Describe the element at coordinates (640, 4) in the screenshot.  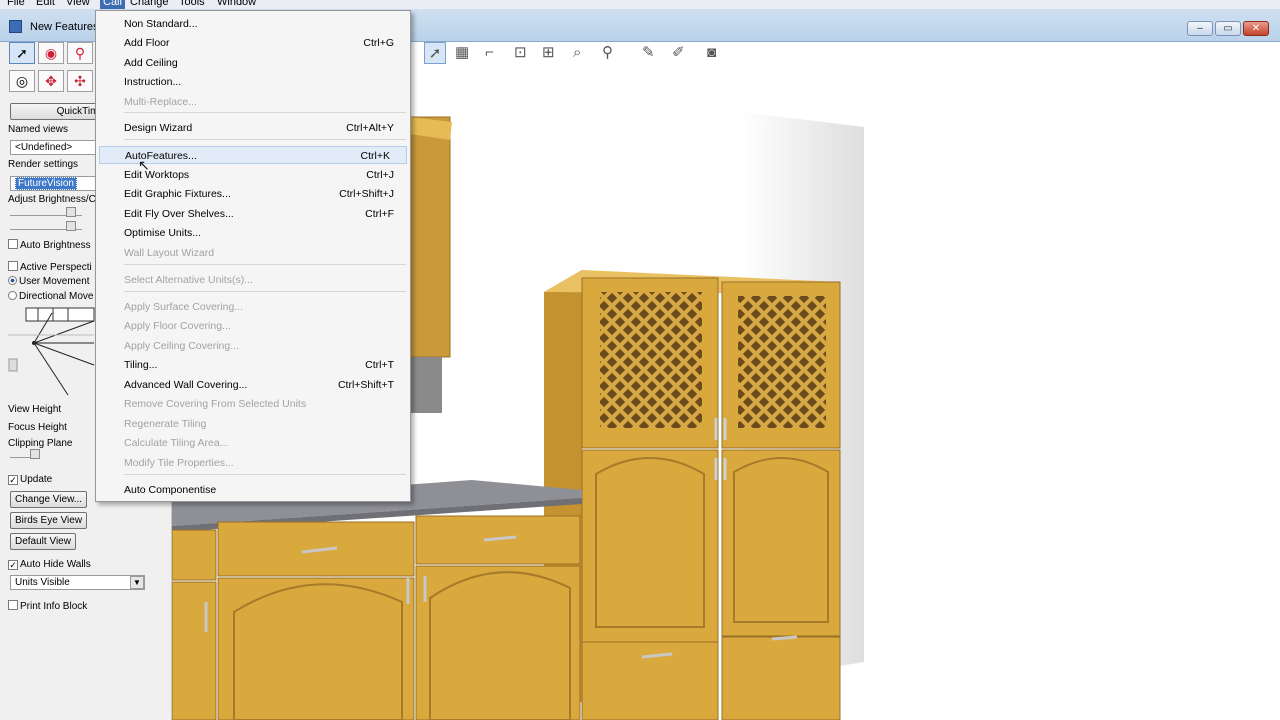
I see `menu-bar: File Edit View Call Change Tools Window` at that location.